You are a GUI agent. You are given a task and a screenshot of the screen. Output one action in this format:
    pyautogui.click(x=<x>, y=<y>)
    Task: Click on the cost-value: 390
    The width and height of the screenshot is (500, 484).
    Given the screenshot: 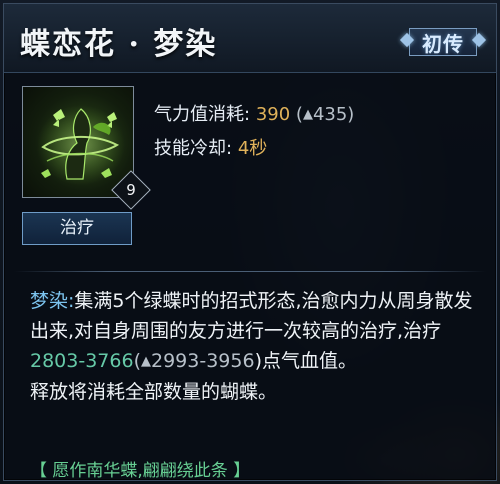 What is the action you would take?
    pyautogui.click(x=273, y=114)
    